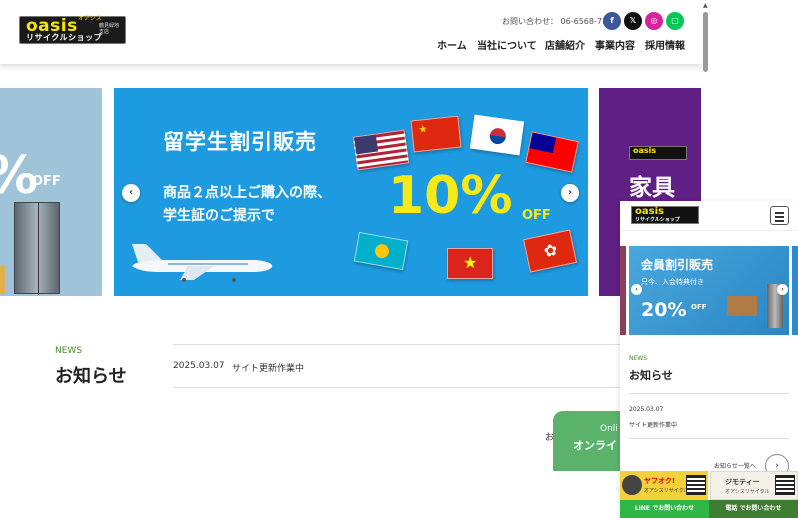 The height and width of the screenshot is (518, 798). Describe the element at coordinates (69, 351) in the screenshot. I see `news-label: NEWS` at that location.